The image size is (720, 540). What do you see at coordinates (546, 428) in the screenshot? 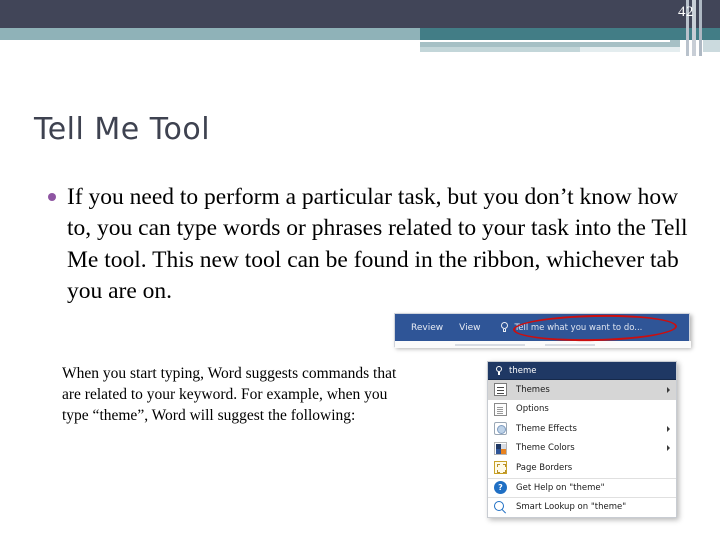
I see `menu-item-label: Theme Effects` at bounding box center [546, 428].